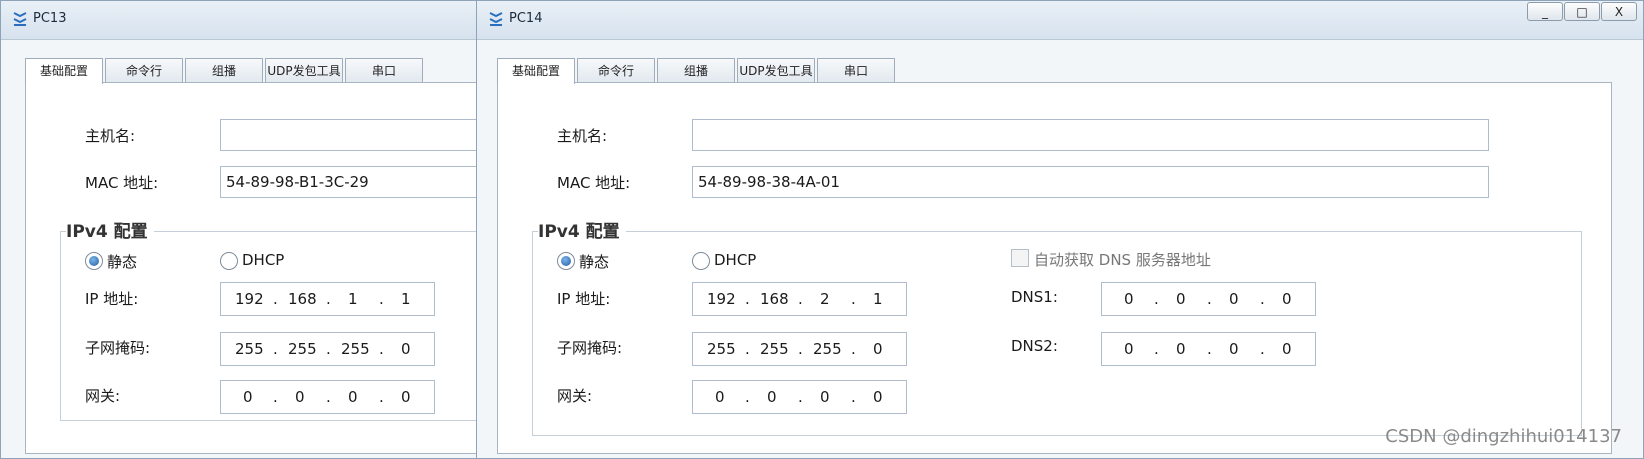 The height and width of the screenshot is (459, 1644). Describe the element at coordinates (348, 182) in the screenshot. I see `mac-input: 54-89-98-B1-3C-29` at that location.